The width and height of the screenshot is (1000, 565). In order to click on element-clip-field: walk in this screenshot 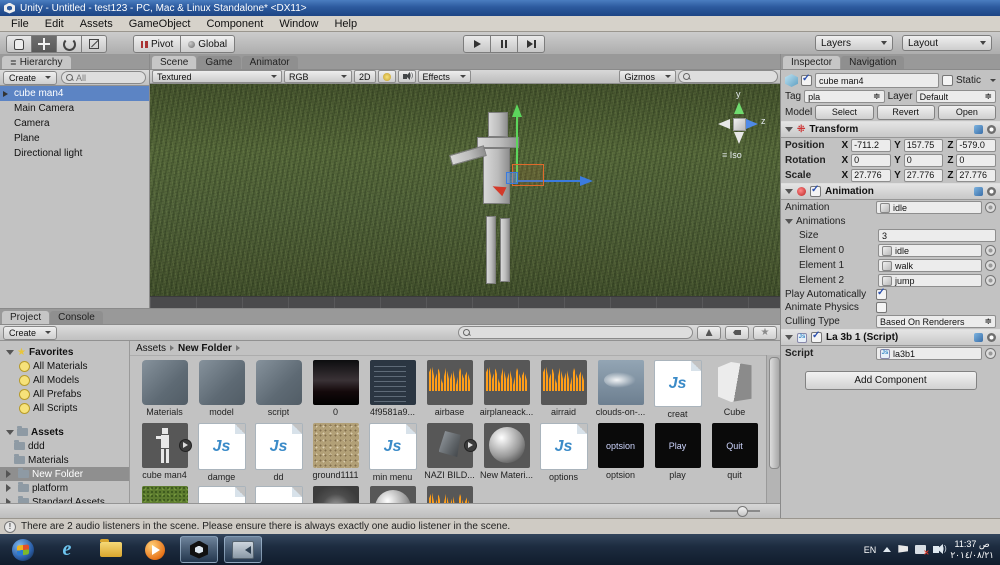, I will do `click(930, 265)`.